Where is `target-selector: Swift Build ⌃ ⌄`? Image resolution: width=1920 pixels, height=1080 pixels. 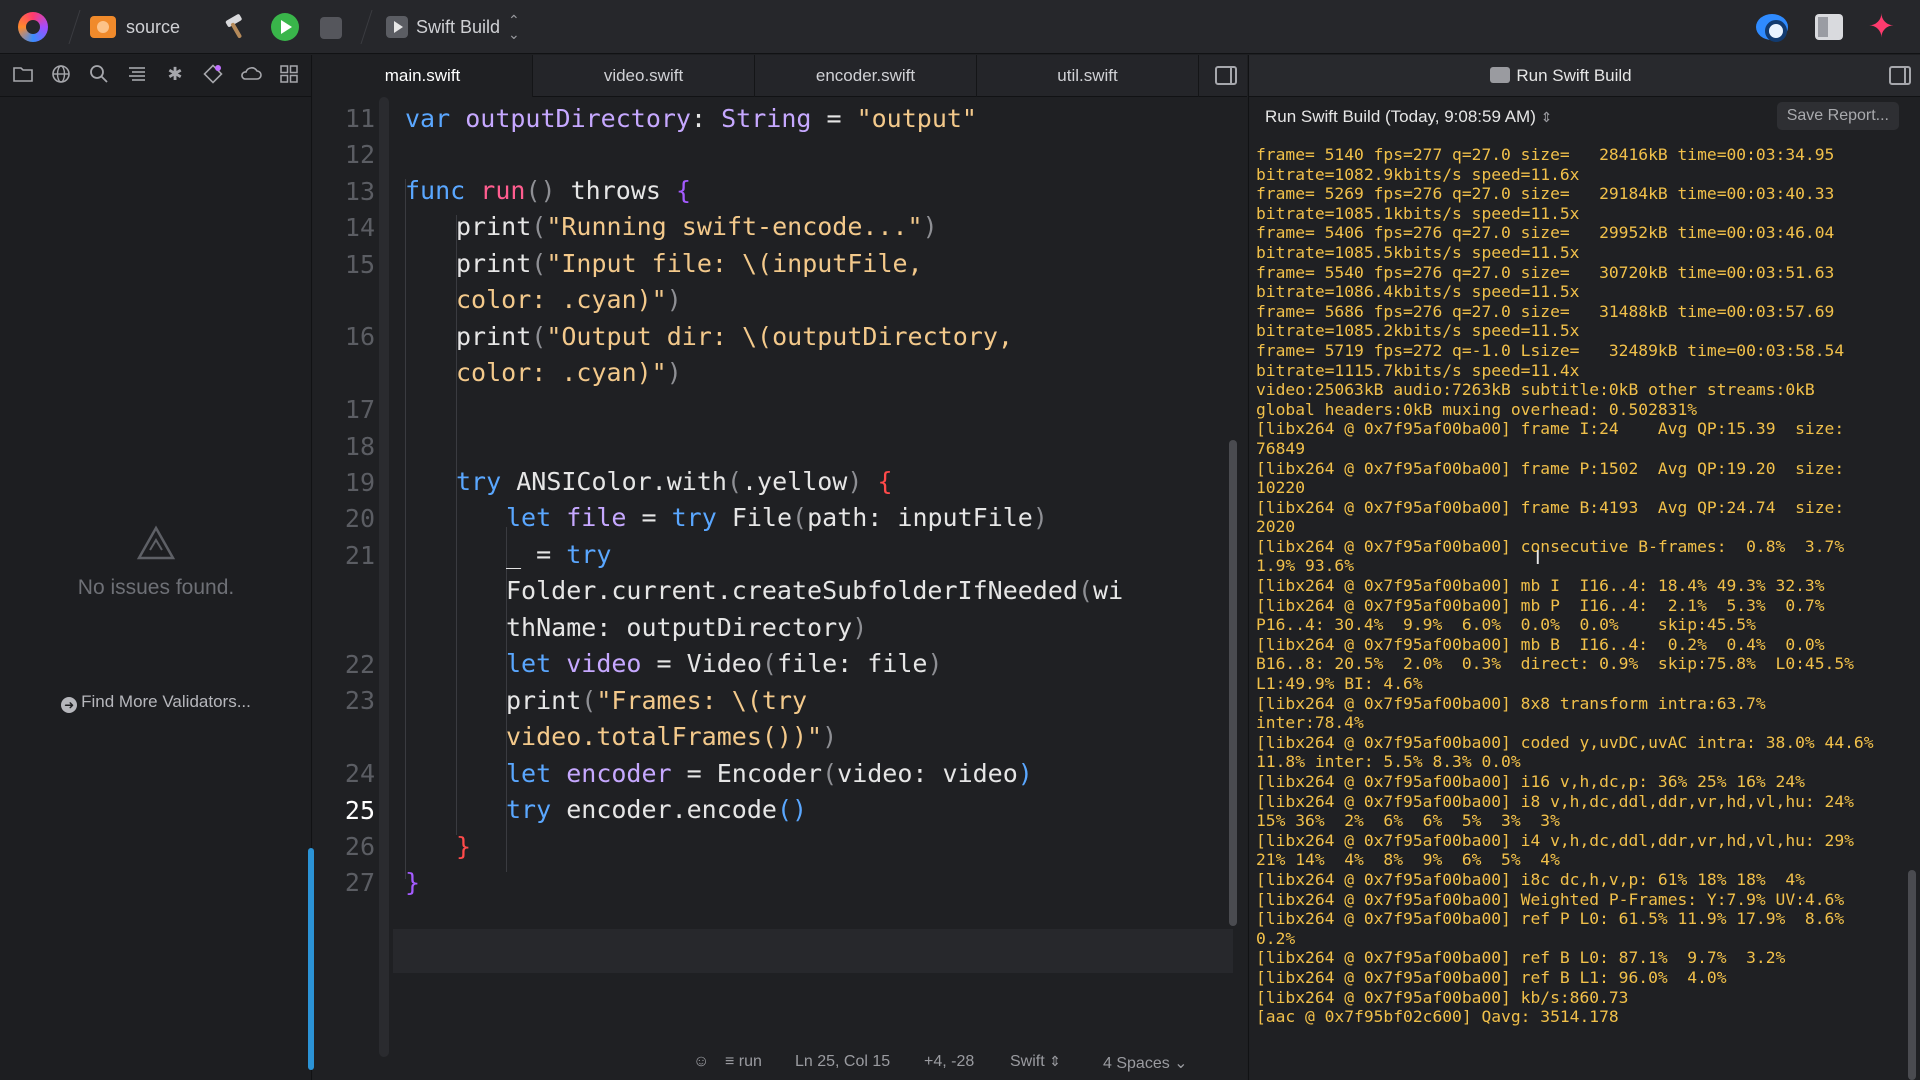 target-selector: Swift Build ⌃ ⌄ is located at coordinates (453, 27).